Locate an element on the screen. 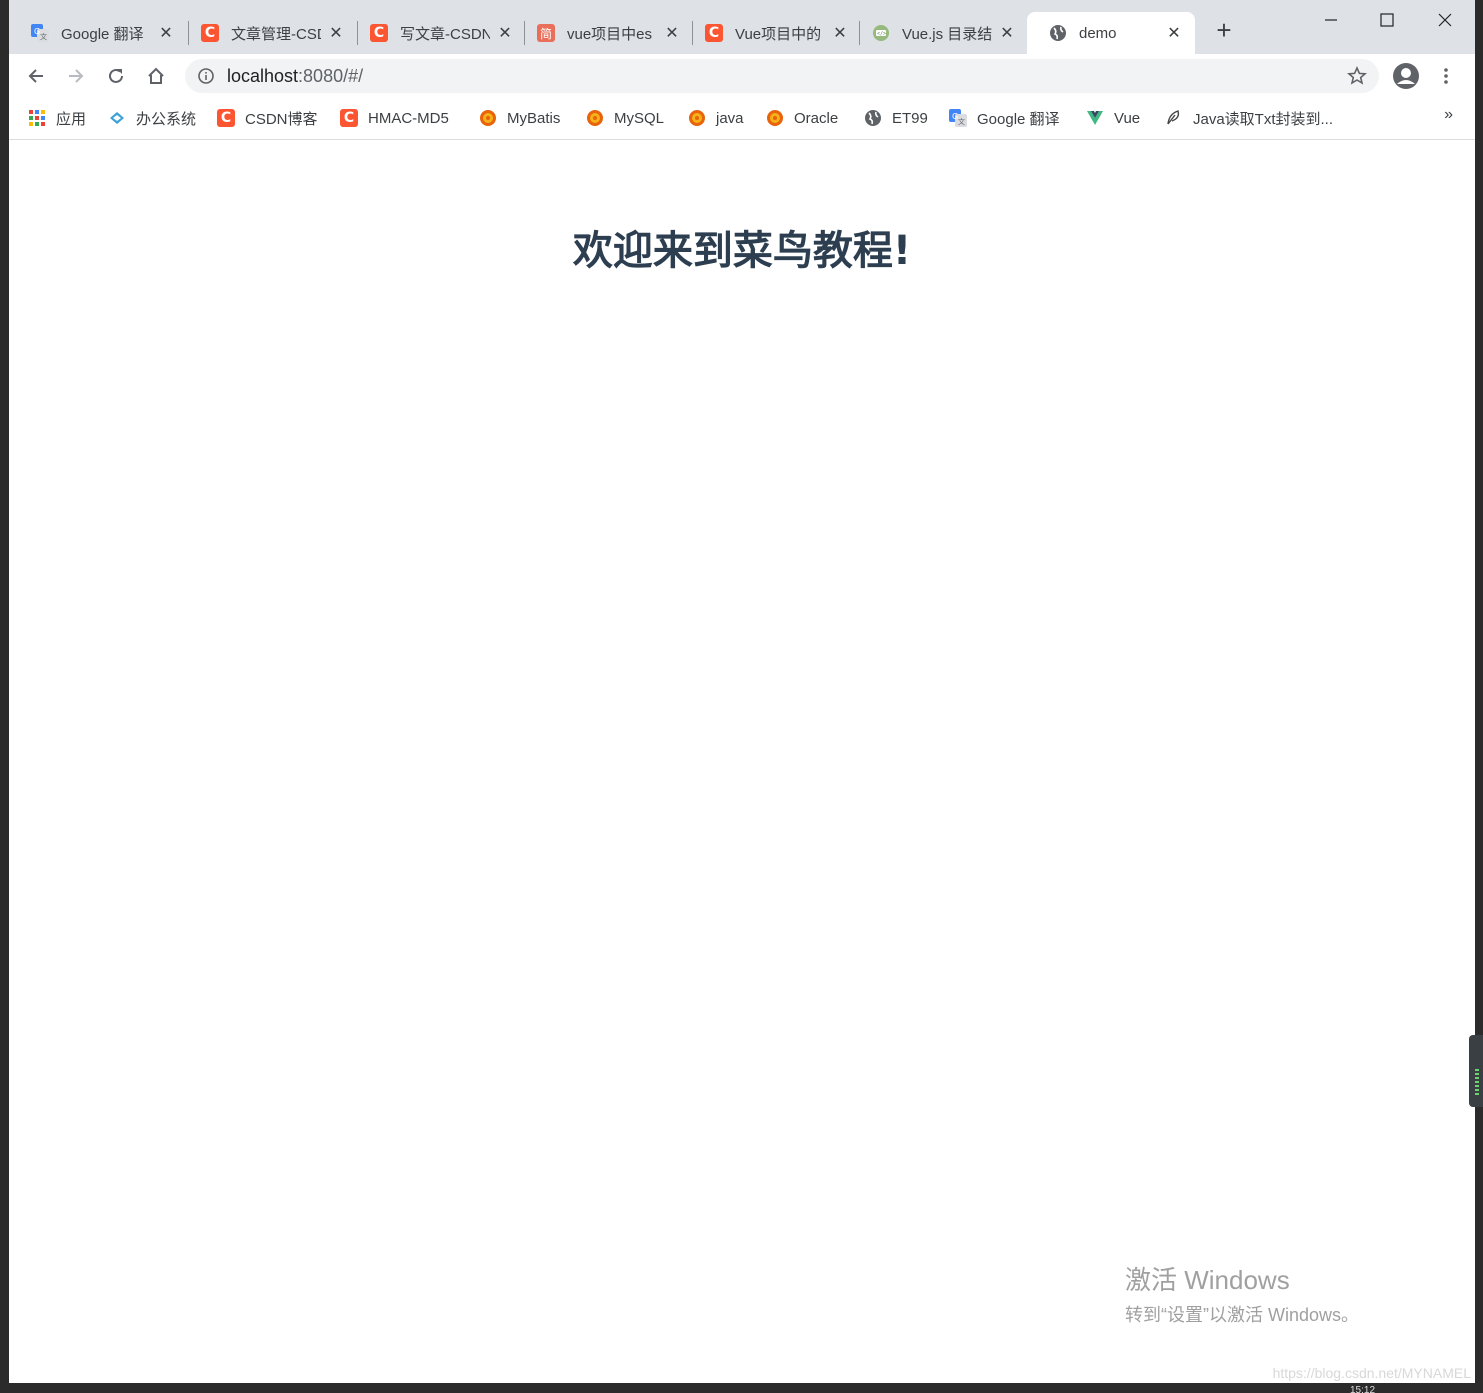  browser-toolbar: localhost:8080/#/ is located at coordinates (742, 76).